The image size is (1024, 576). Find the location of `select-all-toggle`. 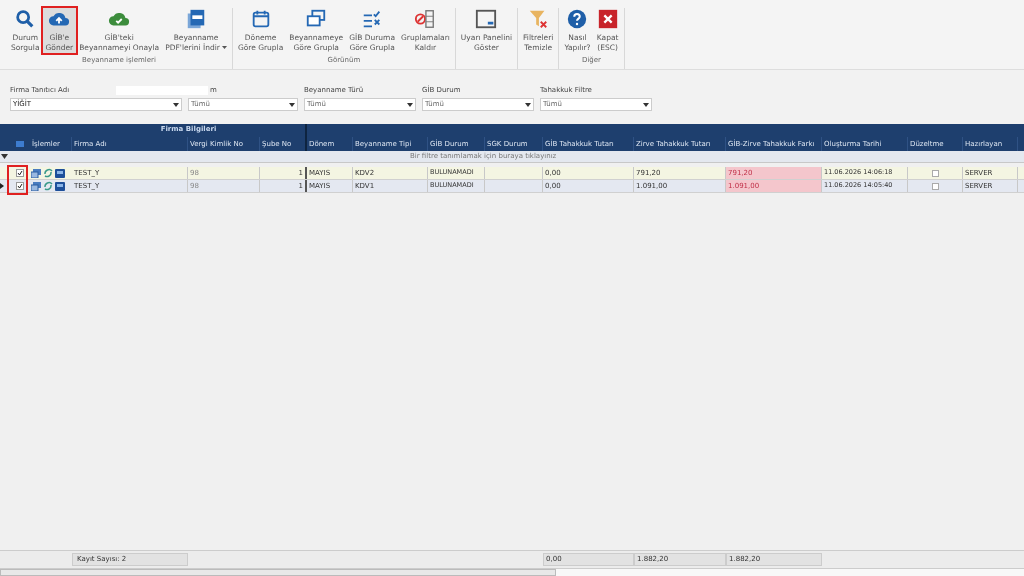

select-all-toggle is located at coordinates (20, 144).